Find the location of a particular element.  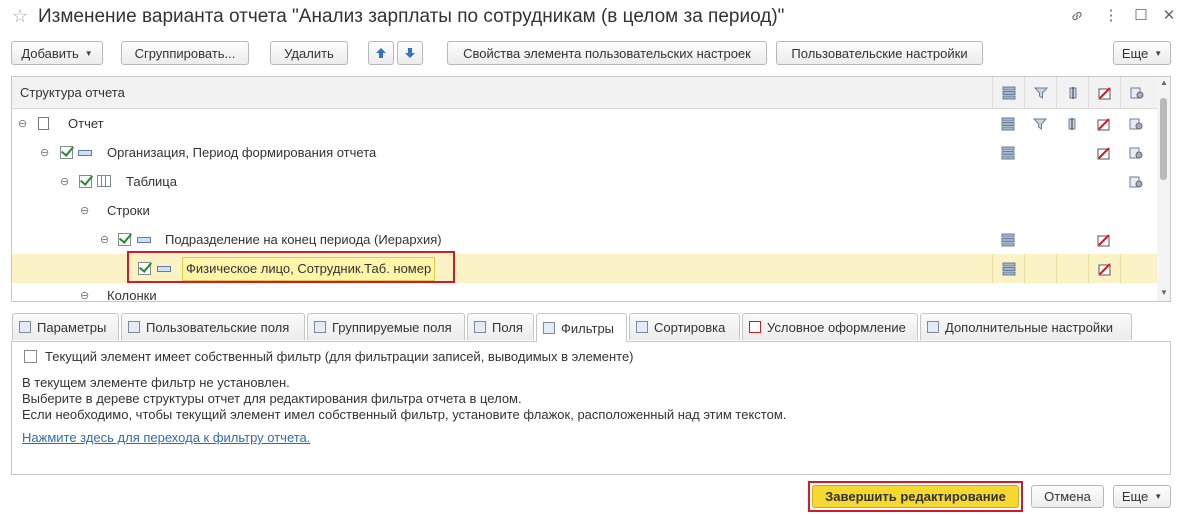

document-icon is located at coordinates (43, 123).